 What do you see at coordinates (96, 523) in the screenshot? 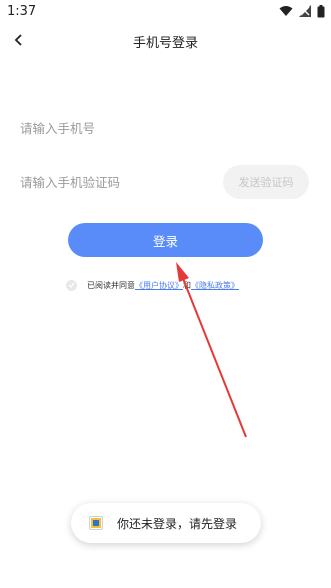
I see `app-icon` at bounding box center [96, 523].